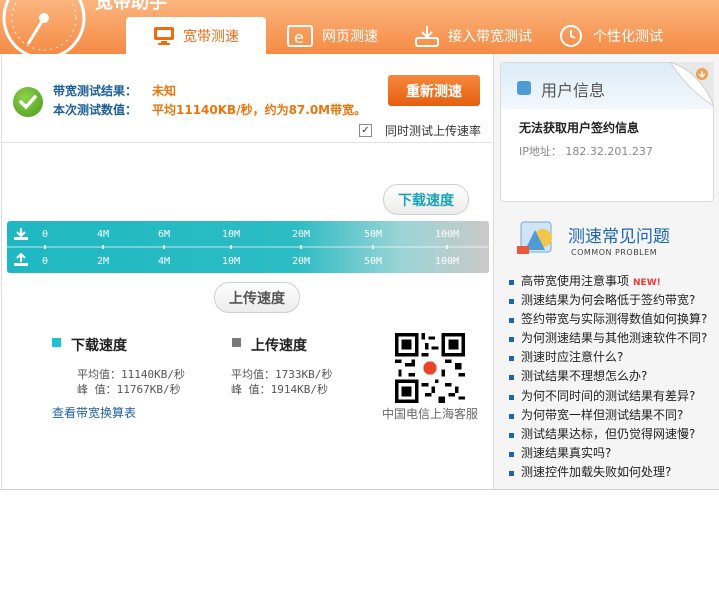 This screenshot has height=599, width=719. What do you see at coordinates (21, 259) in the screenshot?
I see `upload-icon` at bounding box center [21, 259].